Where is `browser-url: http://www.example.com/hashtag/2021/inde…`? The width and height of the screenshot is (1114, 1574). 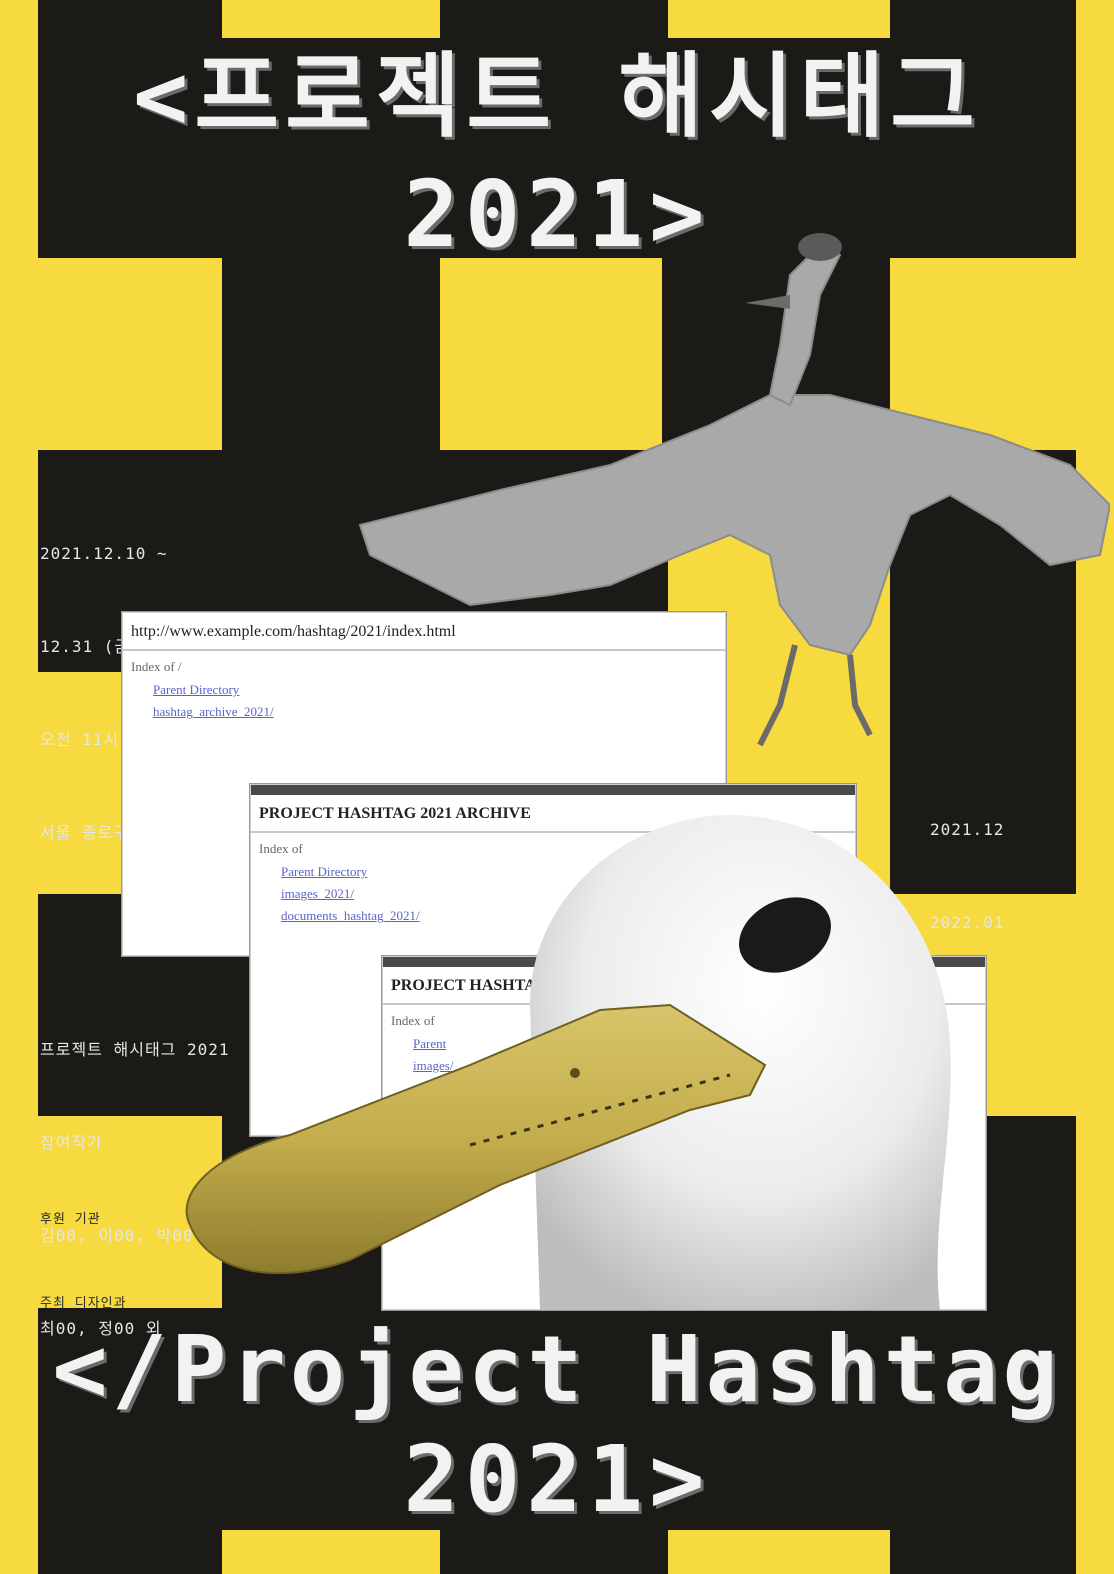
browser-url: http://www.example.com/hashtag/2021/inde… is located at coordinates (293, 631).